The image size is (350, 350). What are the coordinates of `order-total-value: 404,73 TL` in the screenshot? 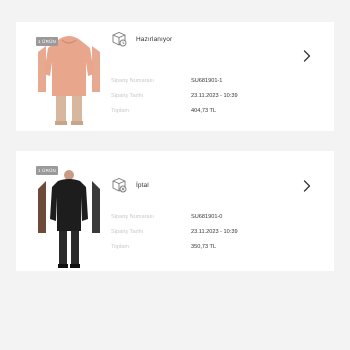 It's located at (204, 111).